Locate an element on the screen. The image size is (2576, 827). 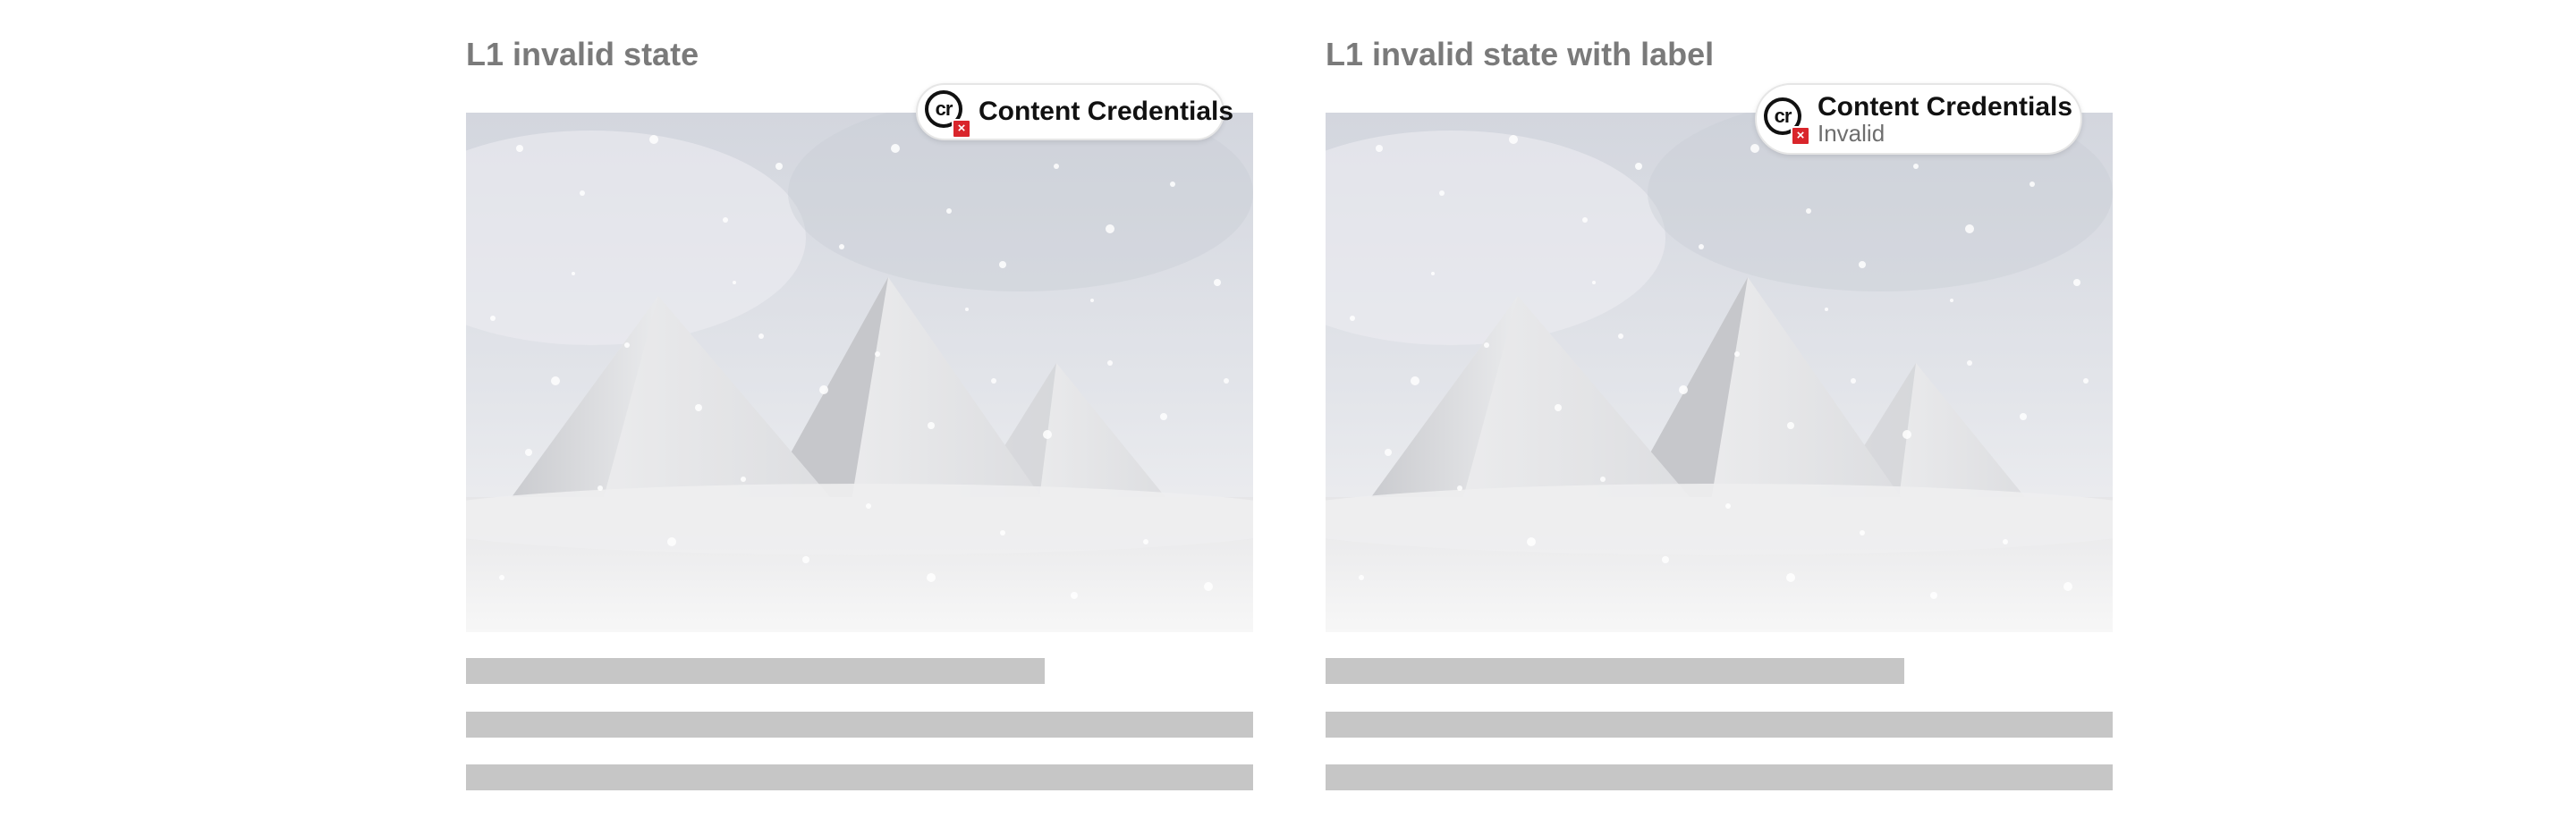
card-title: L1 invalid state is located at coordinates (582, 54).